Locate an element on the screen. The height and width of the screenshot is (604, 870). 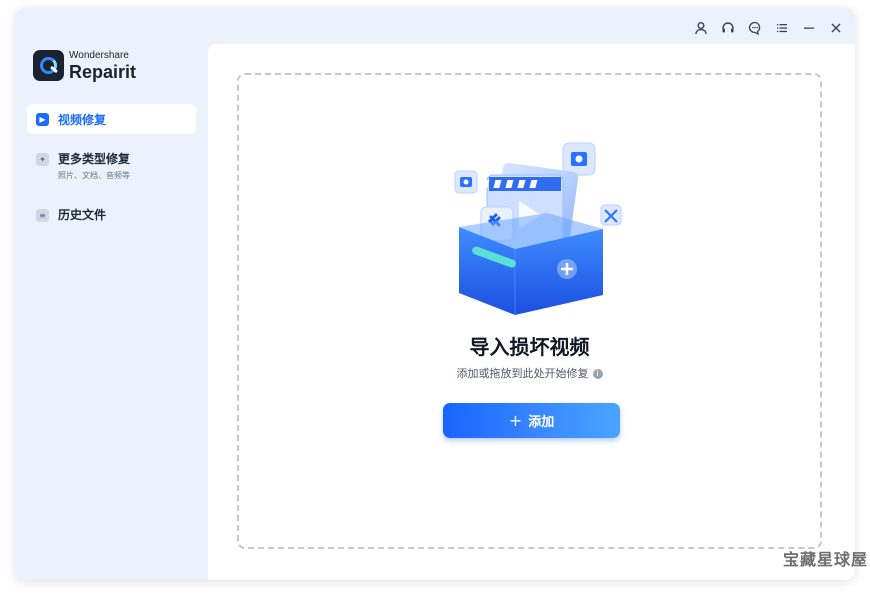
minimize-icon is located at coordinates (808, 27).